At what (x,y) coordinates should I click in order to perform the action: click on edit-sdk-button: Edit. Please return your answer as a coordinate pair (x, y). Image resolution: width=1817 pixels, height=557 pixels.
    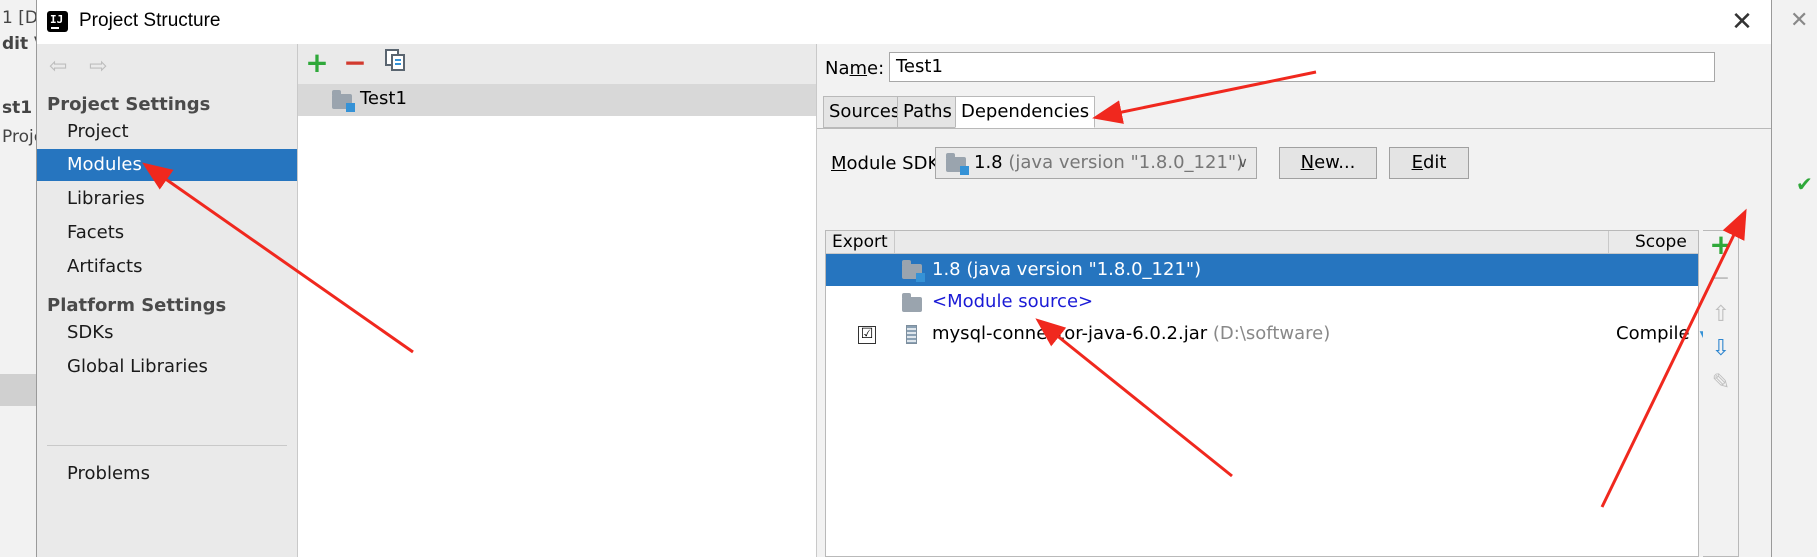
    Looking at the image, I should click on (1429, 163).